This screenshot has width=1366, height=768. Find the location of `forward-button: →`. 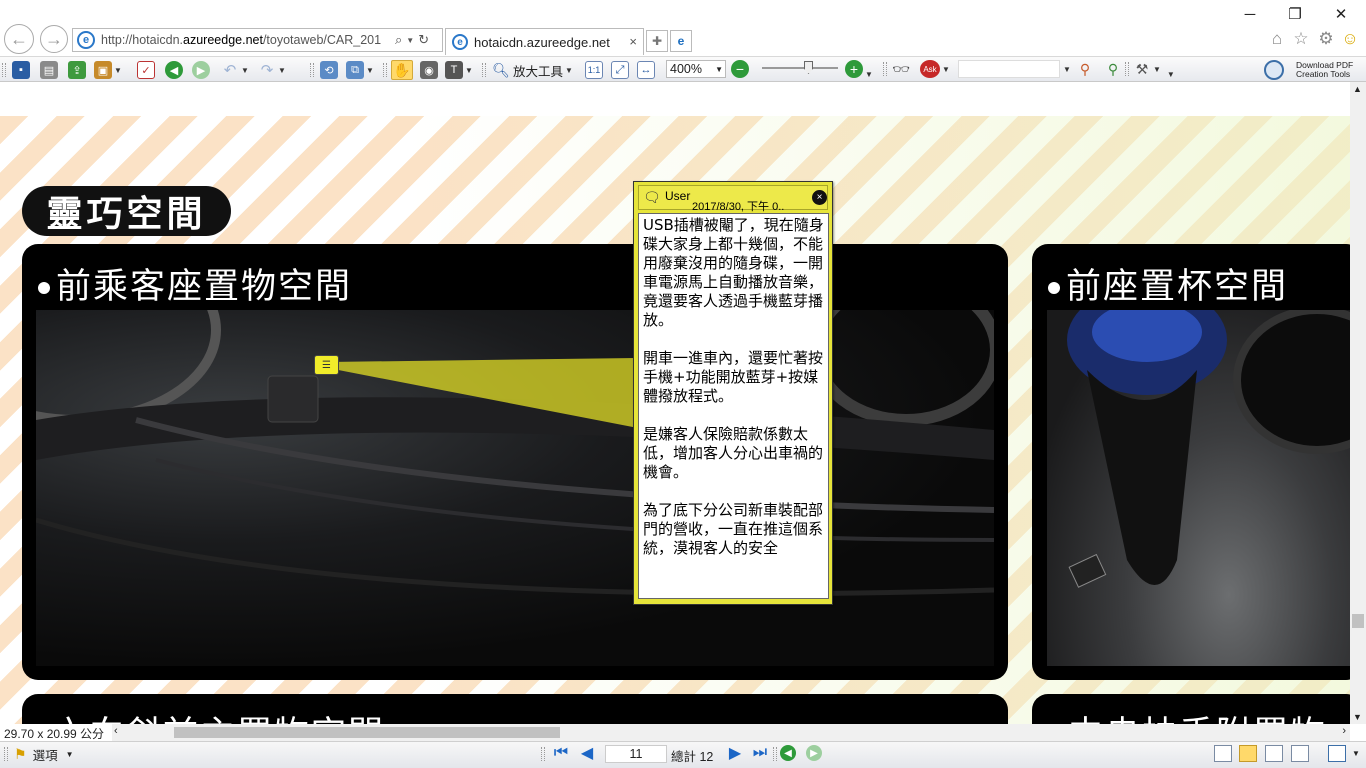

forward-button: → is located at coordinates (54, 39).